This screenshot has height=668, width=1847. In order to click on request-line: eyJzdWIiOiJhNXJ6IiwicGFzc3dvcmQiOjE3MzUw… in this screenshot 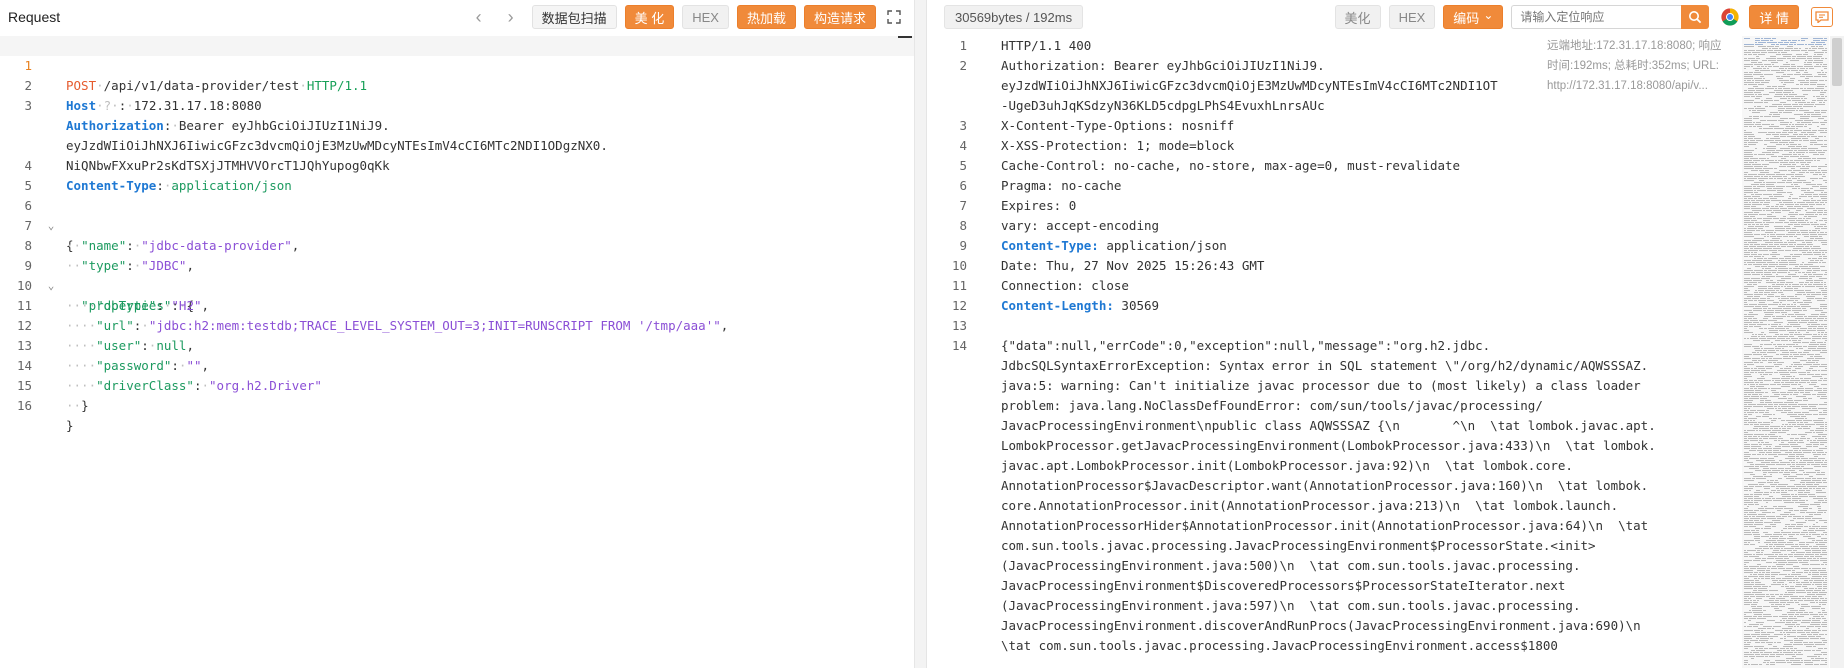, I will do `click(457, 124)`.